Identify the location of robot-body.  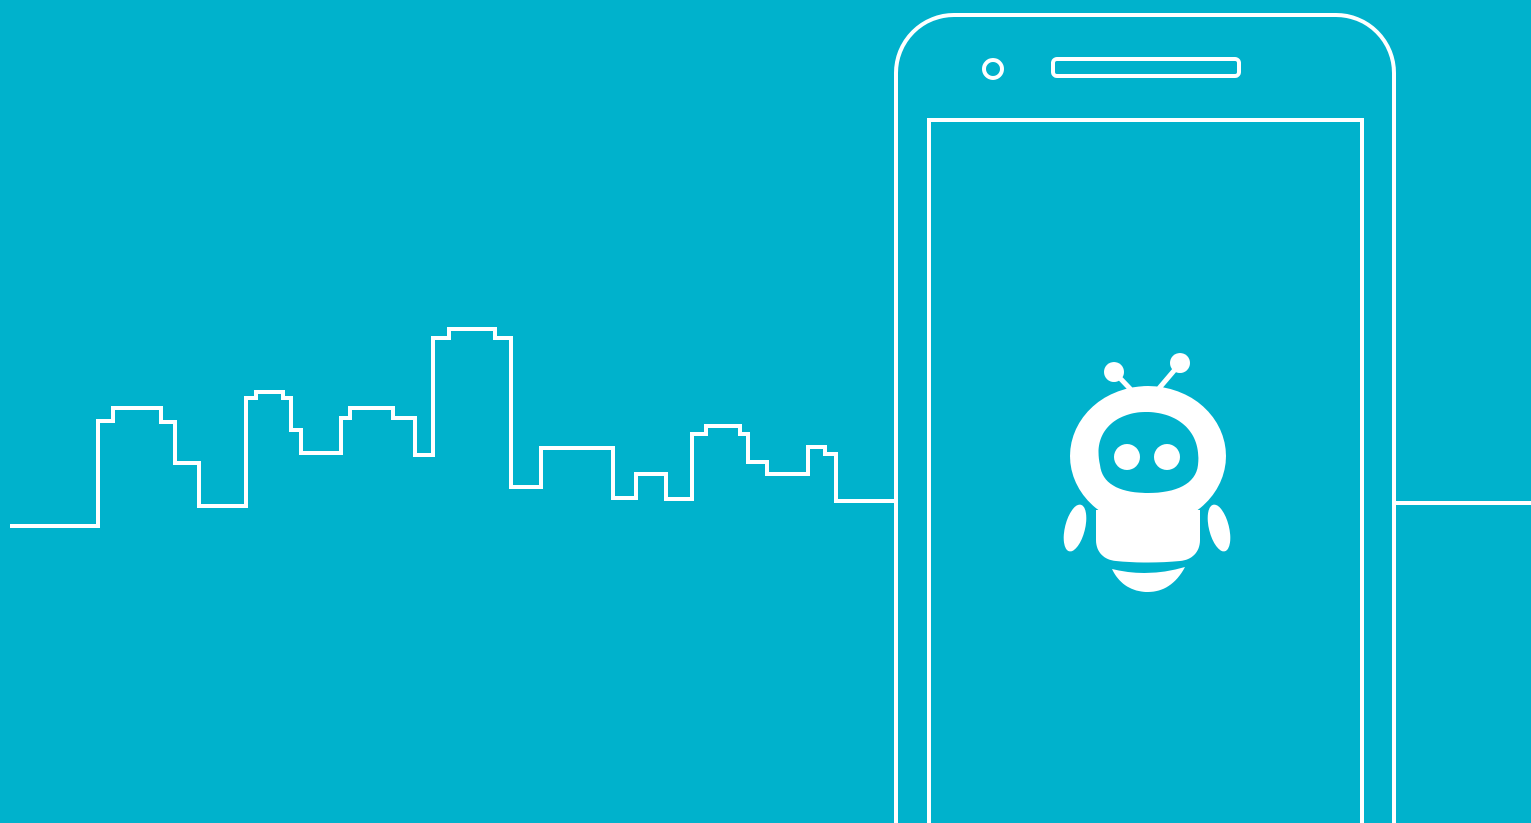
(1148, 536).